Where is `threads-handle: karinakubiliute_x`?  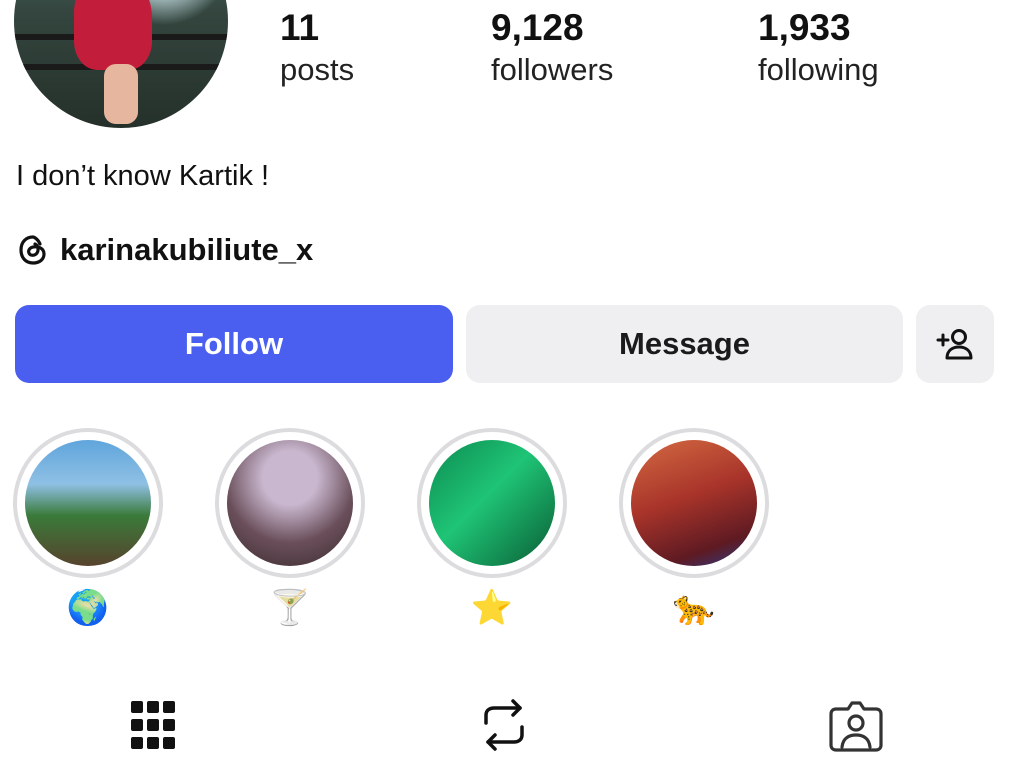
threads-handle: karinakubiliute_x is located at coordinates (187, 249).